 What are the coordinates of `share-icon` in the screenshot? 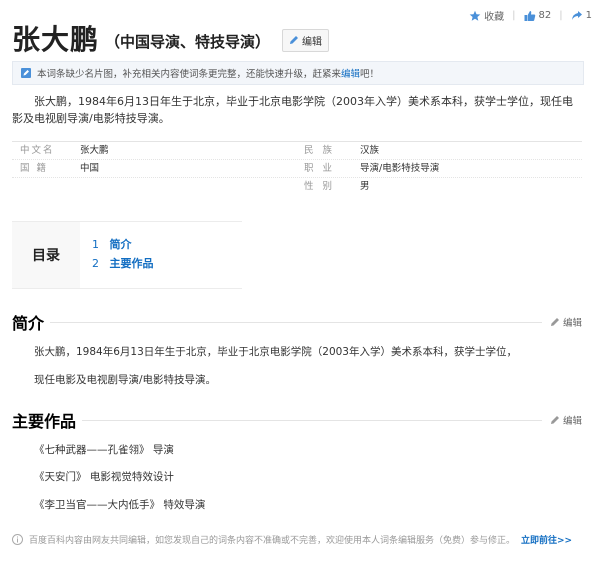 It's located at (576, 15).